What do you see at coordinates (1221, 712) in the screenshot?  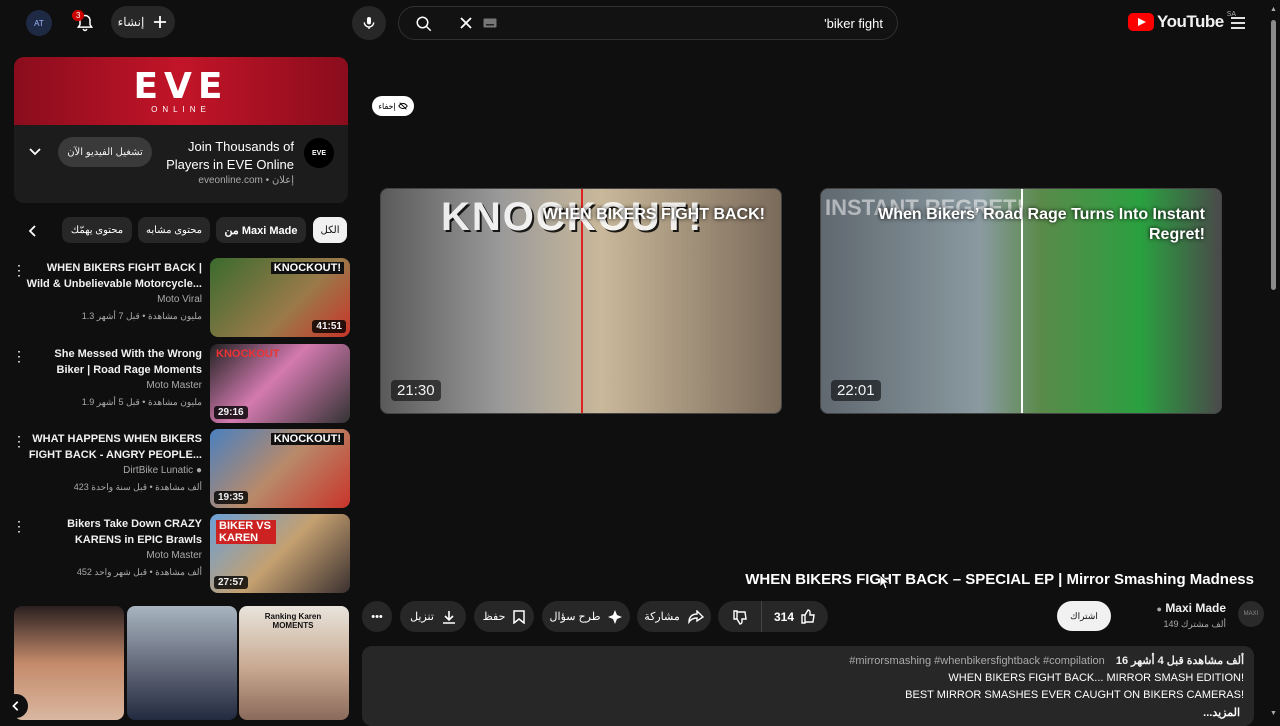 I see `show-more-link: ...المزيد` at bounding box center [1221, 712].